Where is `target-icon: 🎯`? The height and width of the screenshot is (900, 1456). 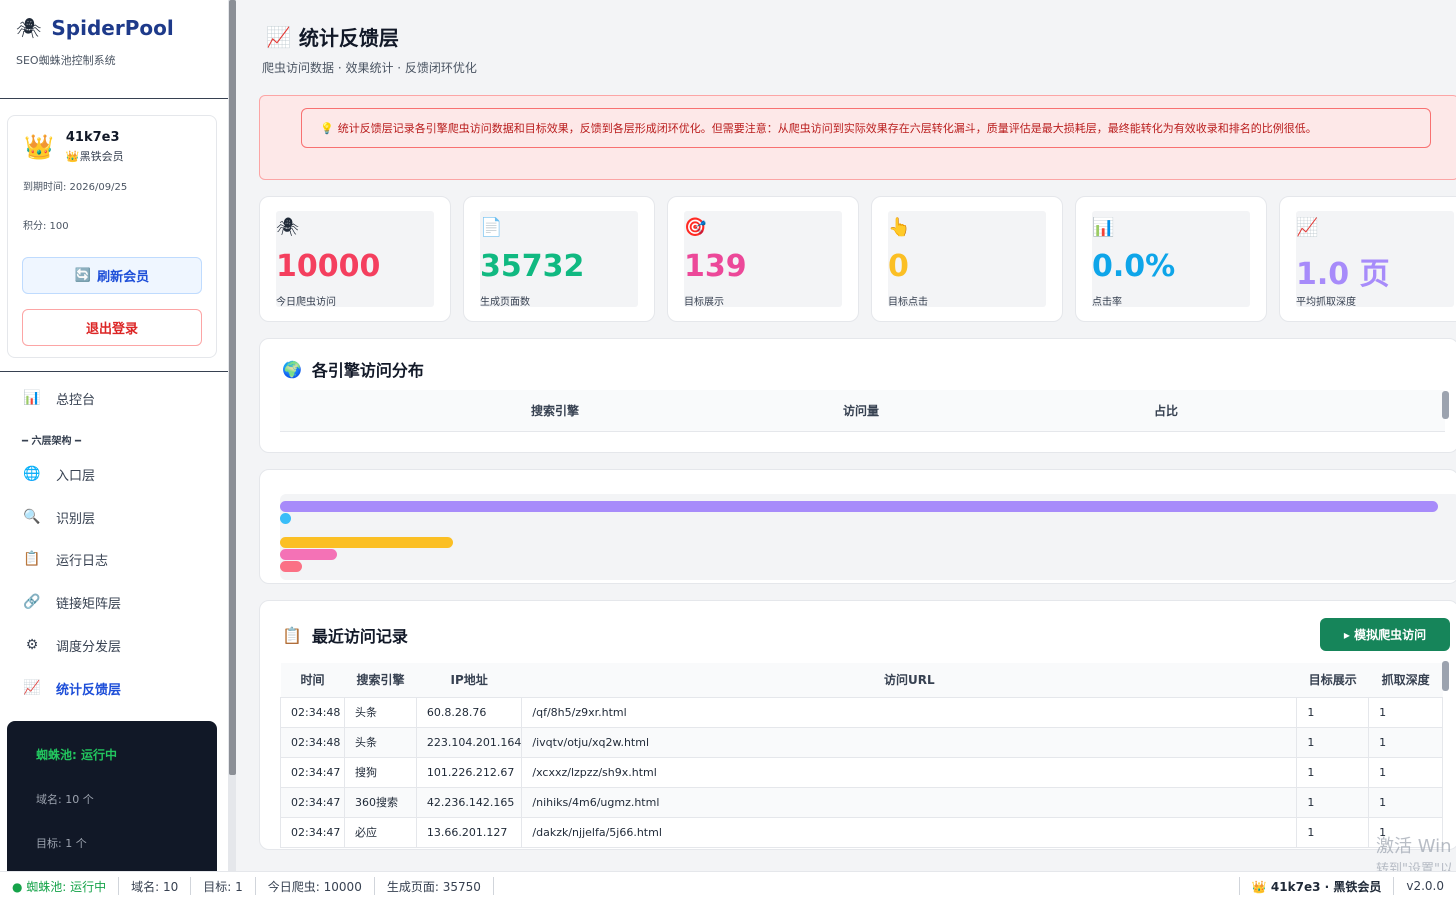 target-icon: 🎯 is located at coordinates (695, 227).